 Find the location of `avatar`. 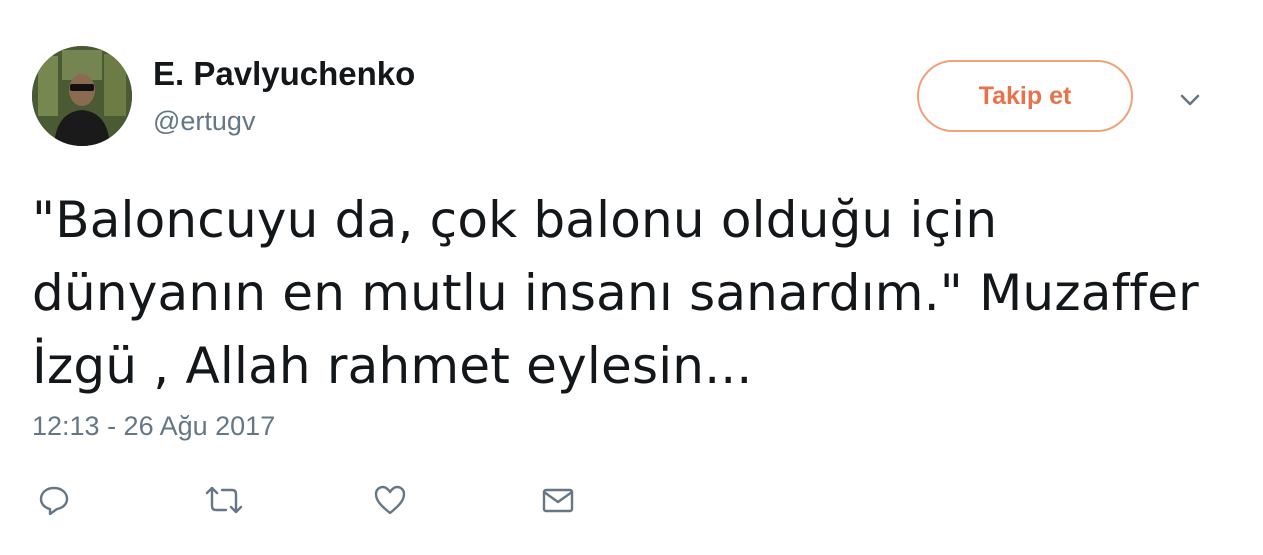

avatar is located at coordinates (82, 96).